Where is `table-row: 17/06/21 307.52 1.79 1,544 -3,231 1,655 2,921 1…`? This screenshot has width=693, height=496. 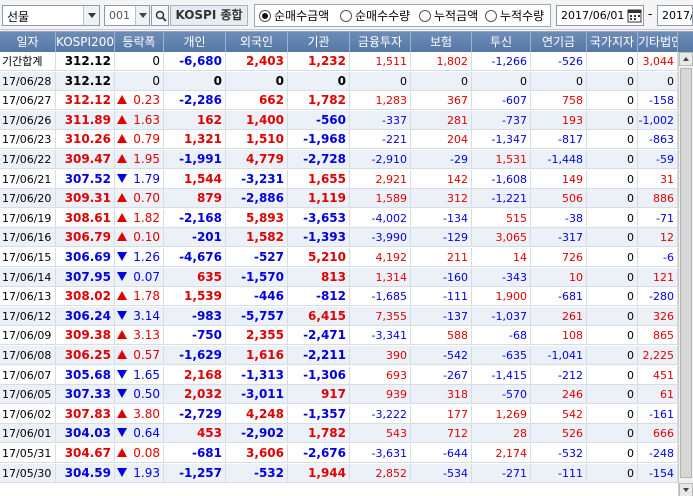
table-row: 17/06/21 307.52 1.79 1,544 -3,231 1,655 2,921 1… is located at coordinates (346, 179).